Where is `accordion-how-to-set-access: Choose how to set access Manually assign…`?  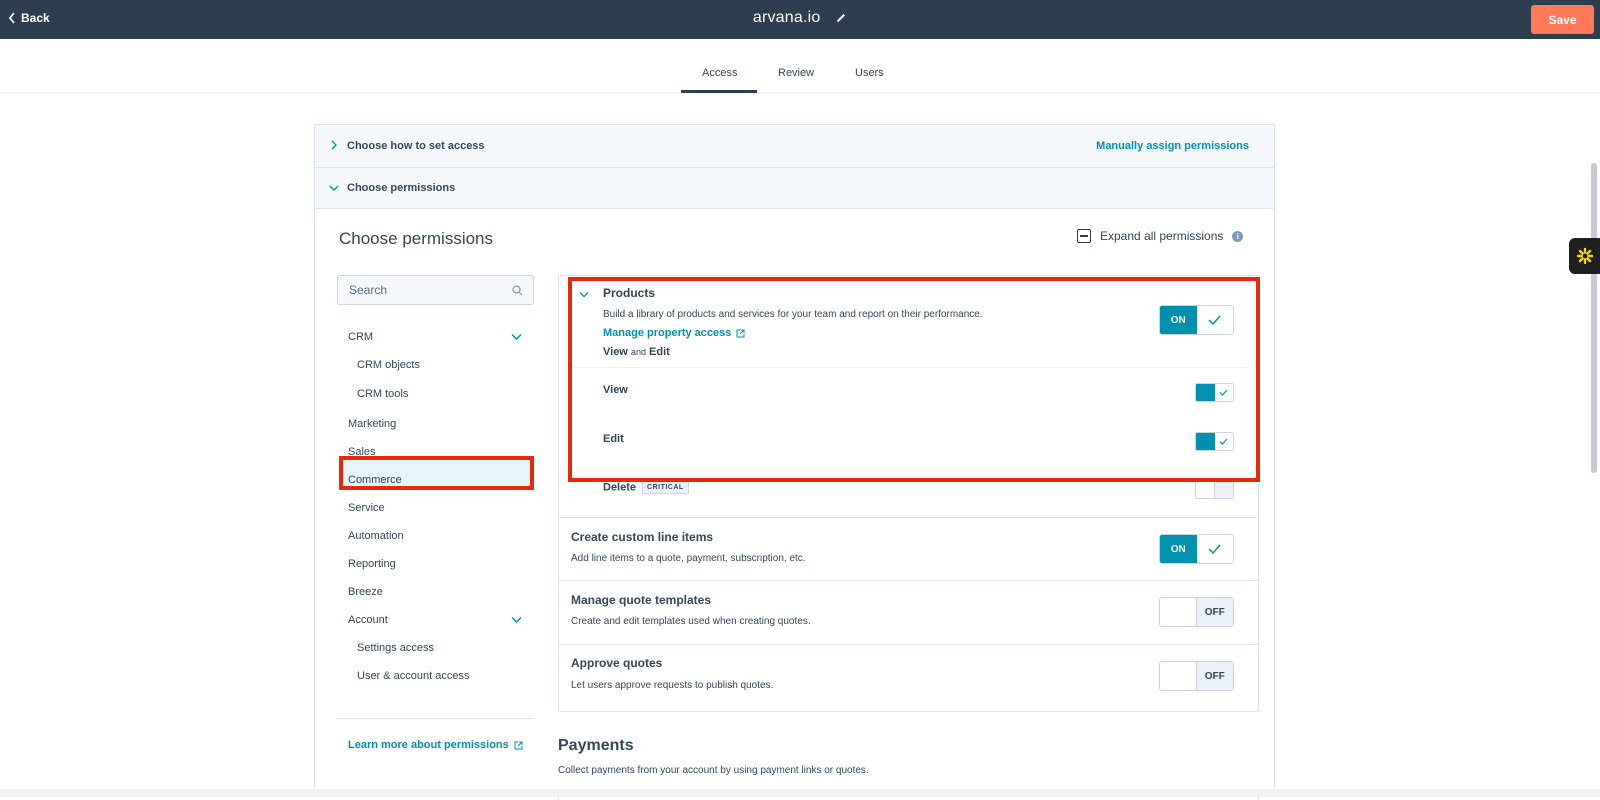 accordion-how-to-set-access: Choose how to set access Manually assign… is located at coordinates (794, 146).